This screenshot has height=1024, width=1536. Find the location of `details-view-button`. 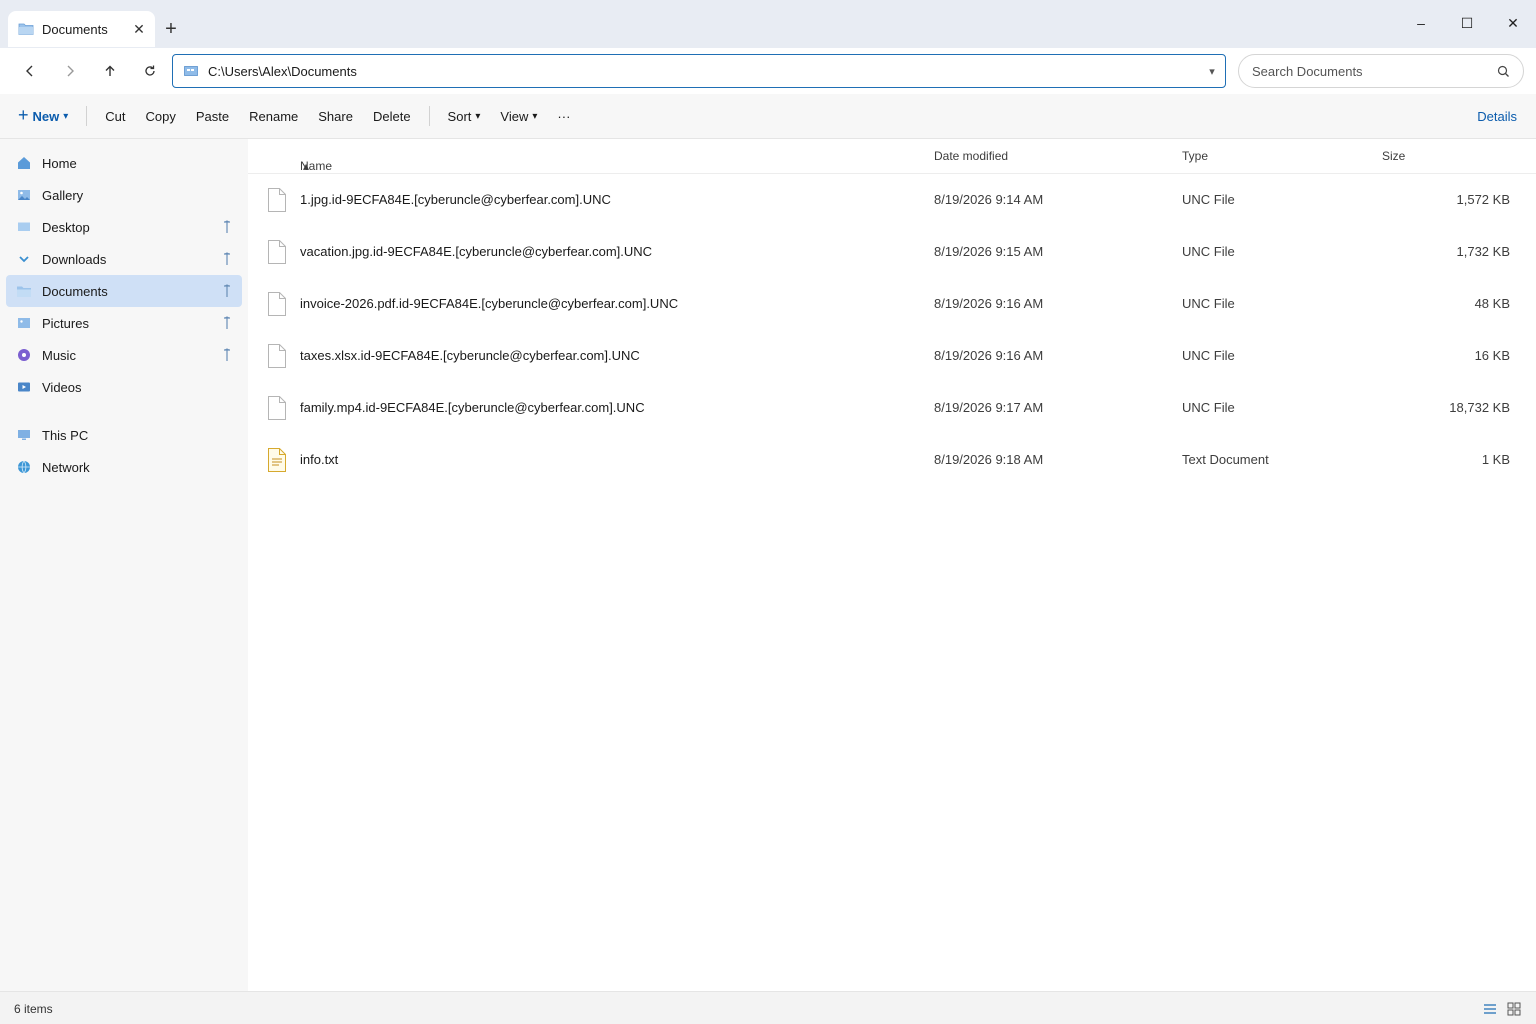

details-view-button is located at coordinates (1490, 1009).